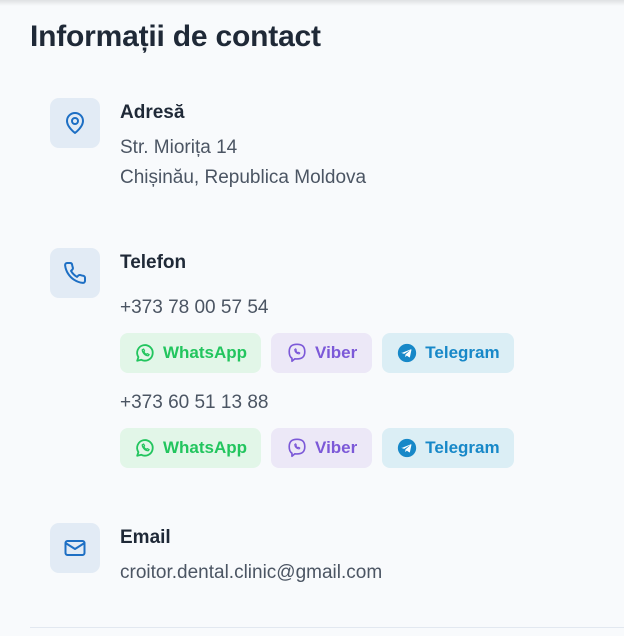 The width and height of the screenshot is (624, 636). I want to click on address-line1: Str. Miorița 14, so click(179, 147).